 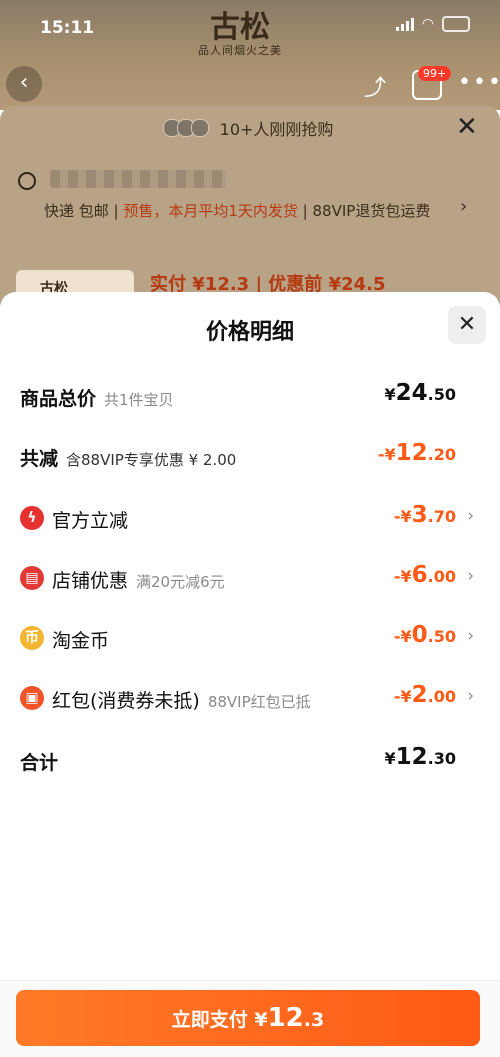 What do you see at coordinates (424, 635) in the screenshot?
I see `row-amount: -¥0.50` at bounding box center [424, 635].